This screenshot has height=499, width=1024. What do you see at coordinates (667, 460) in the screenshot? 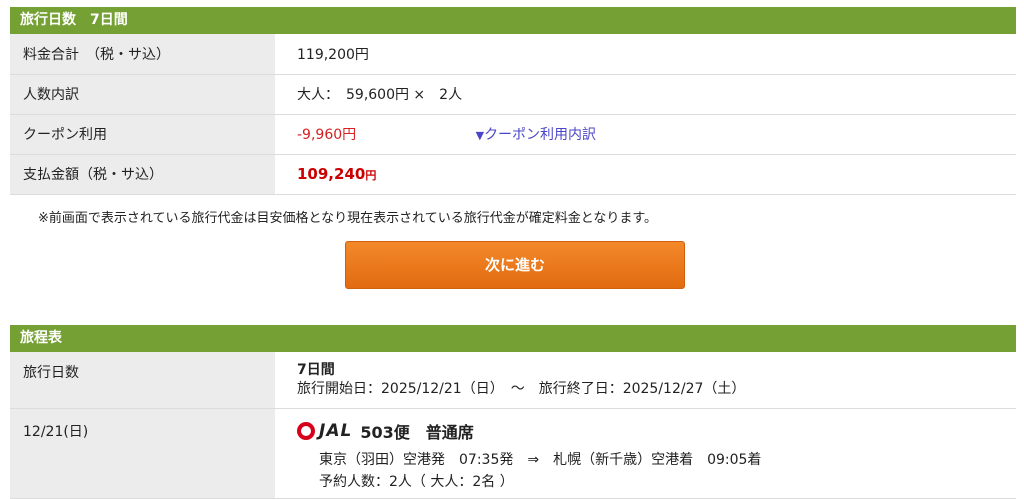
I see `flight-route: 東京（羽田）空港発 07:35発 ⇒ 札幌（新千歳）空港着 09:05着` at bounding box center [667, 460].